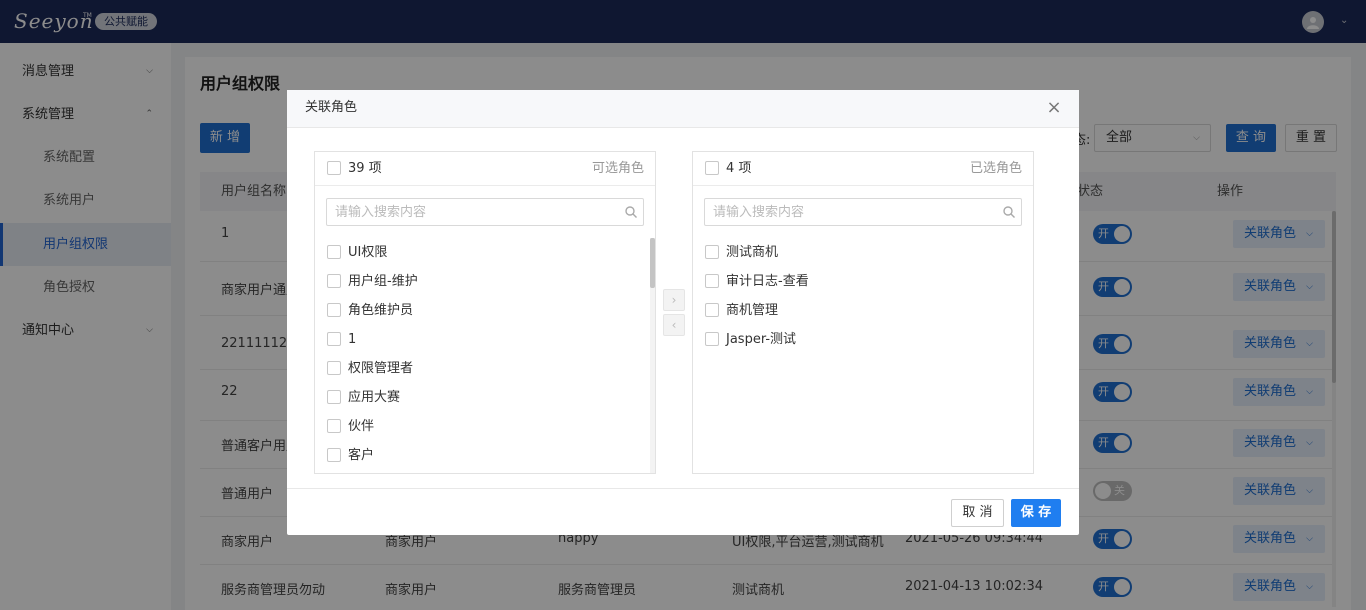  Describe the element at coordinates (483, 368) in the screenshot. I see `role-list-item: 权限管理者` at that location.